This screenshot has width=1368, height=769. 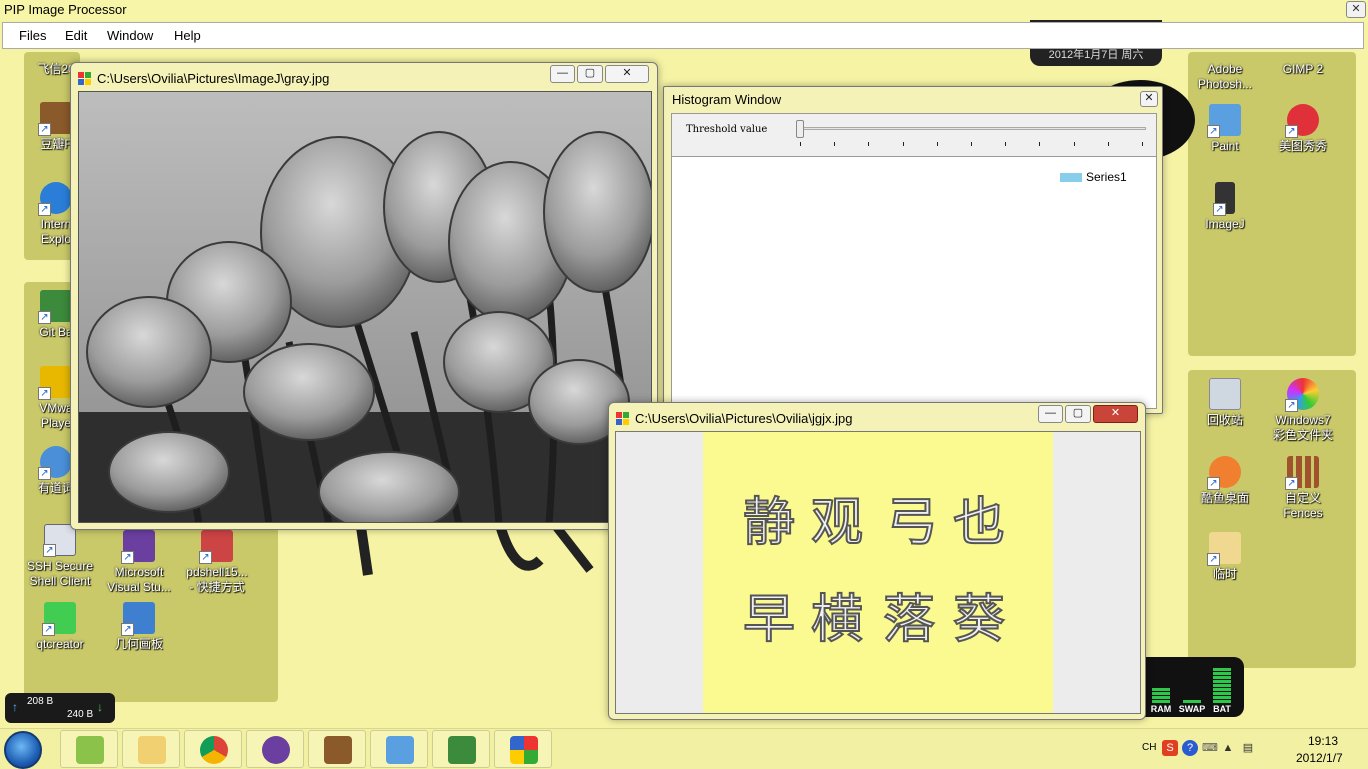 What do you see at coordinates (40, 701) in the screenshot?
I see `upload-rate: 208 B` at bounding box center [40, 701].